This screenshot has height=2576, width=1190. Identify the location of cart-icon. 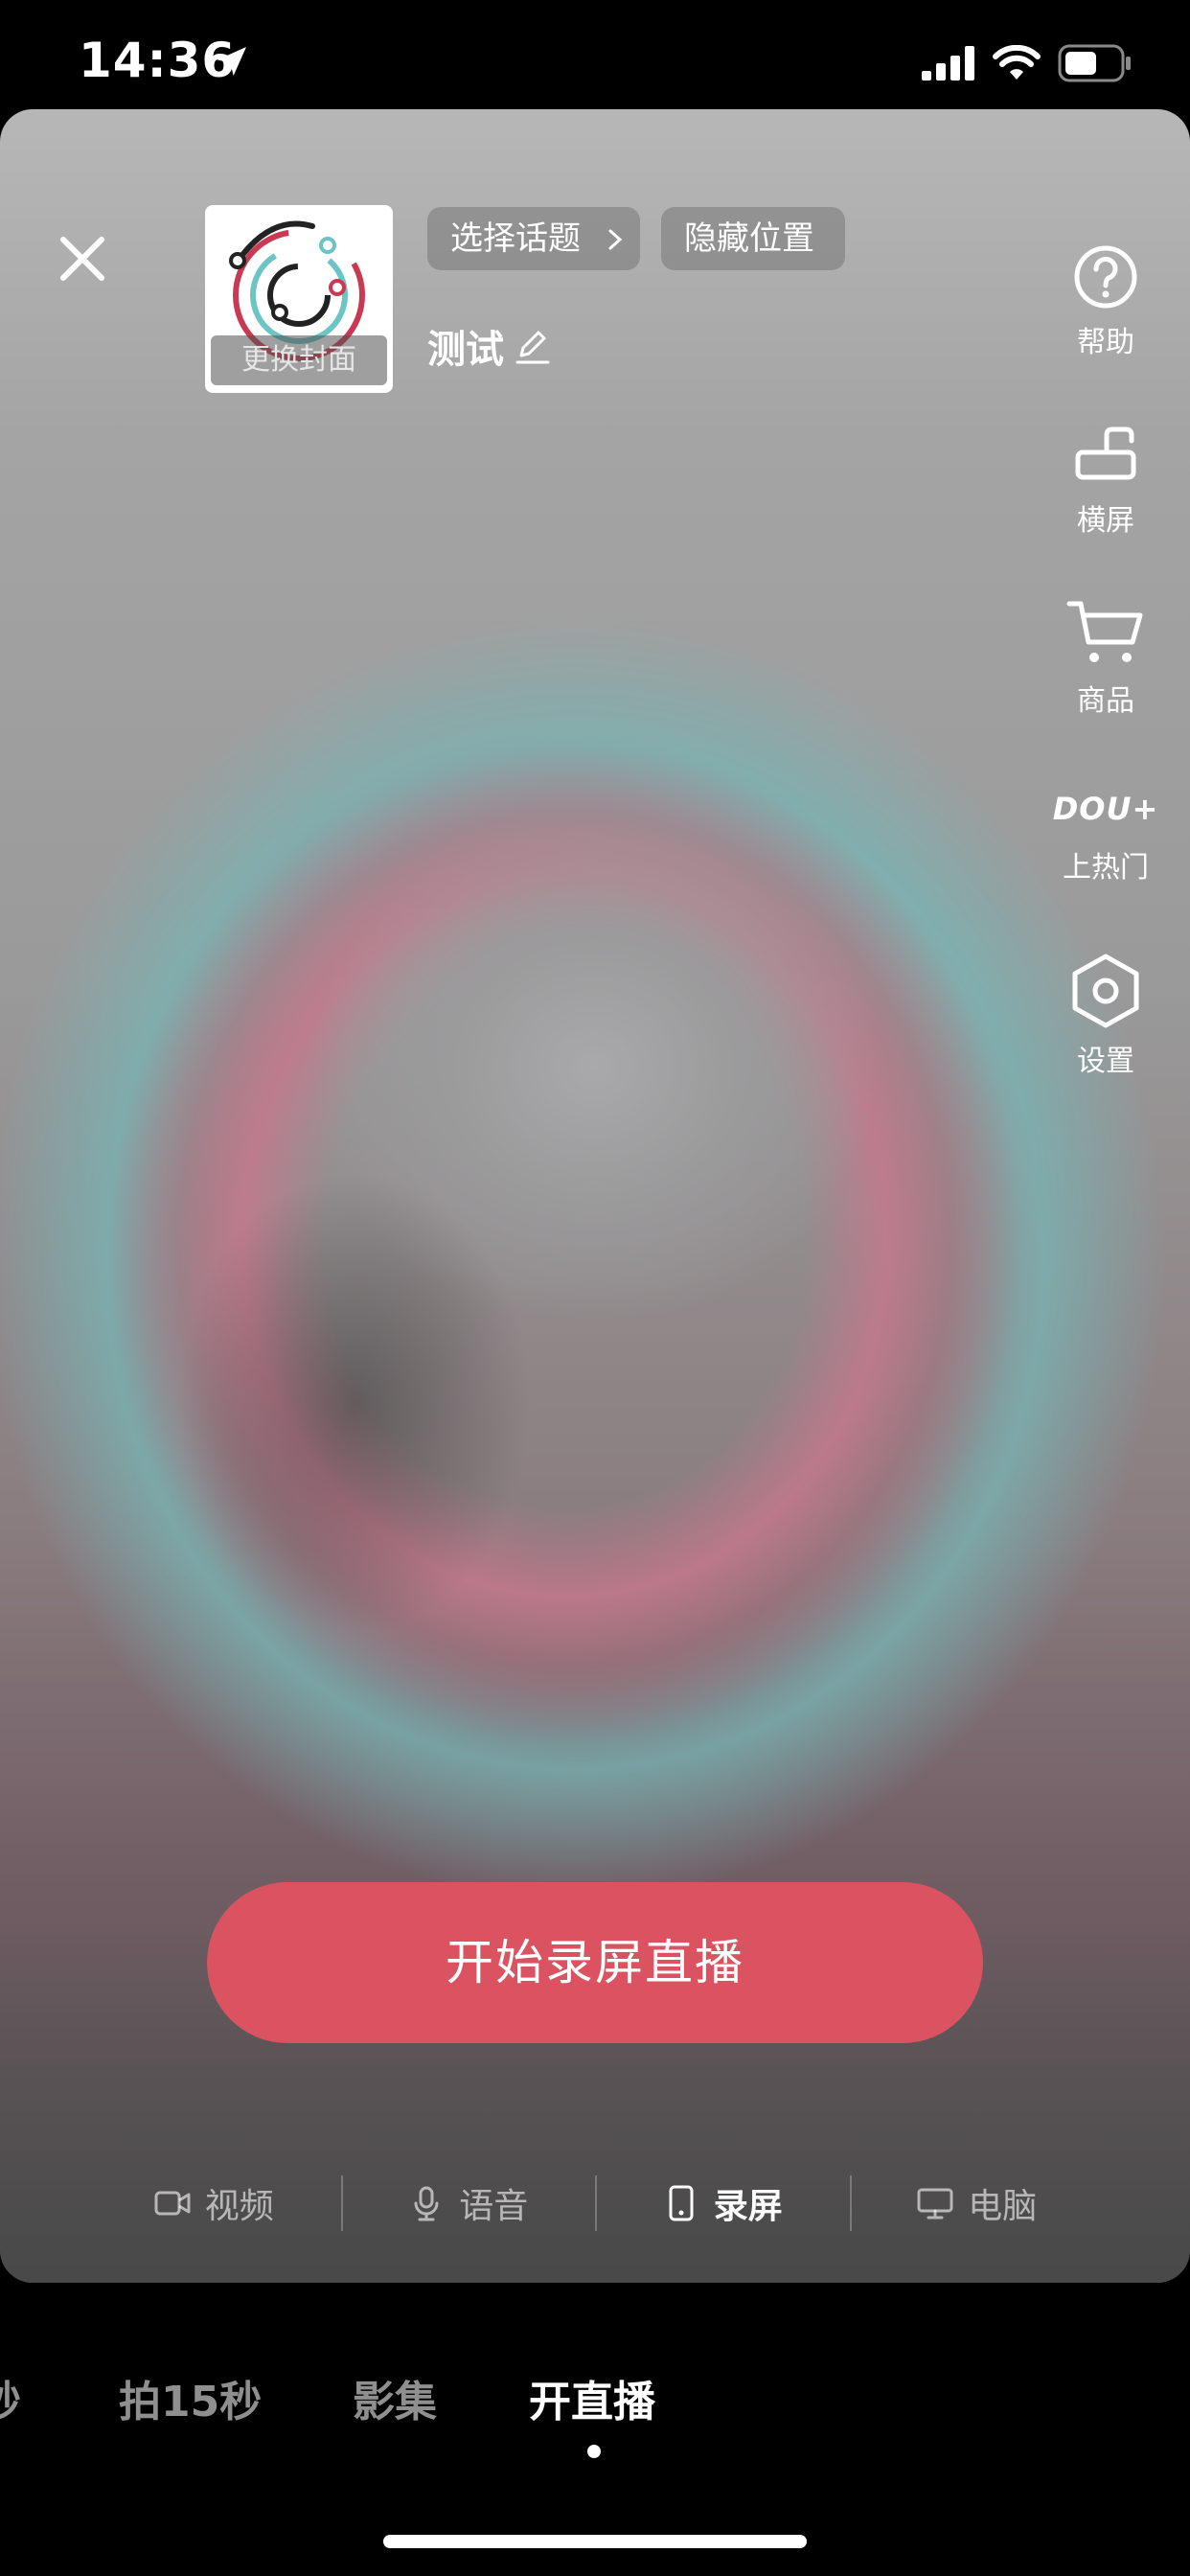
(1104, 631).